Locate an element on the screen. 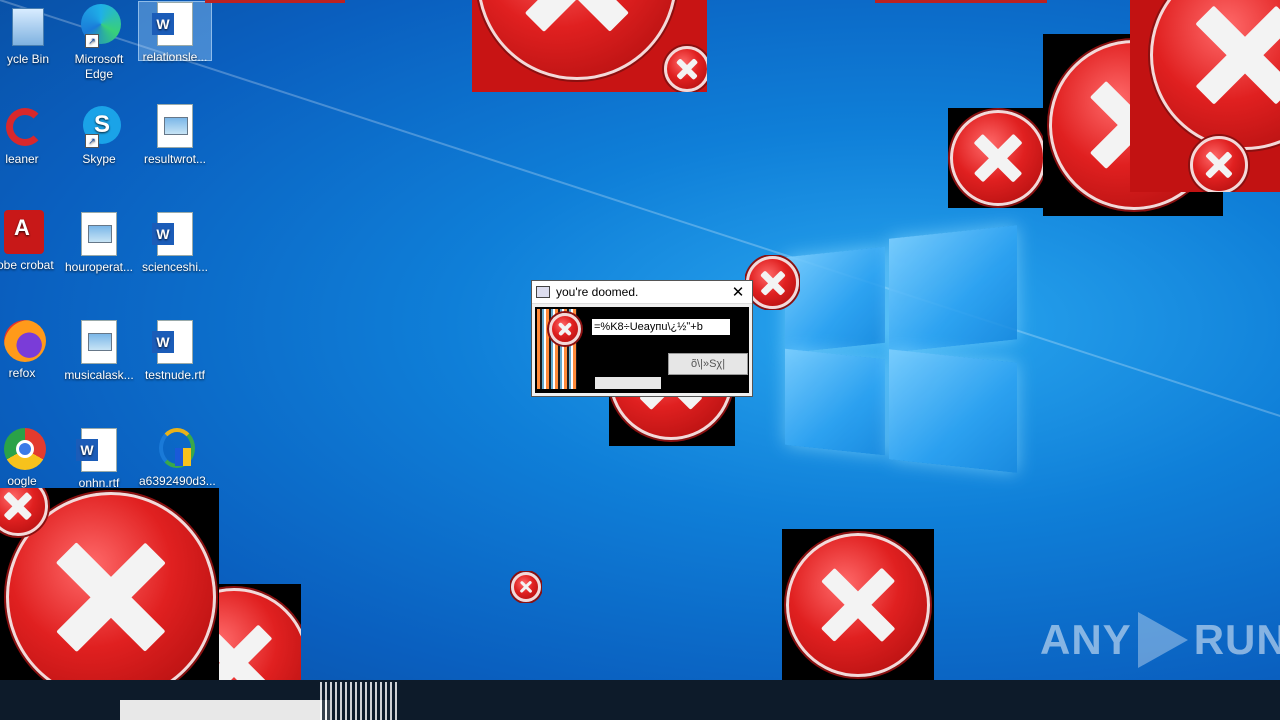 This screenshot has height=720, width=1280. desktop-icon-onhn-rtf: W onhn.rtf is located at coordinates (99, 459).